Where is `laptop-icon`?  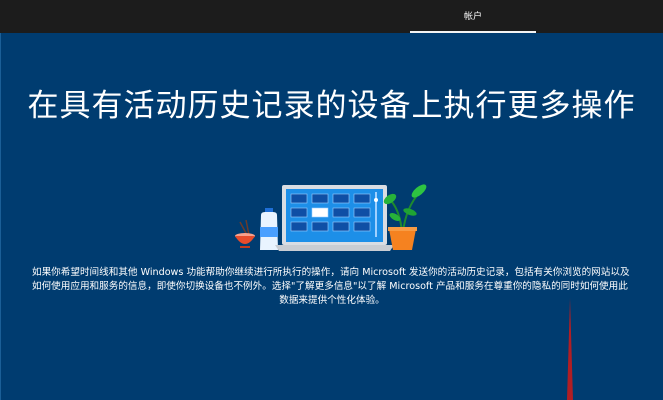
laptop-icon is located at coordinates (334, 218).